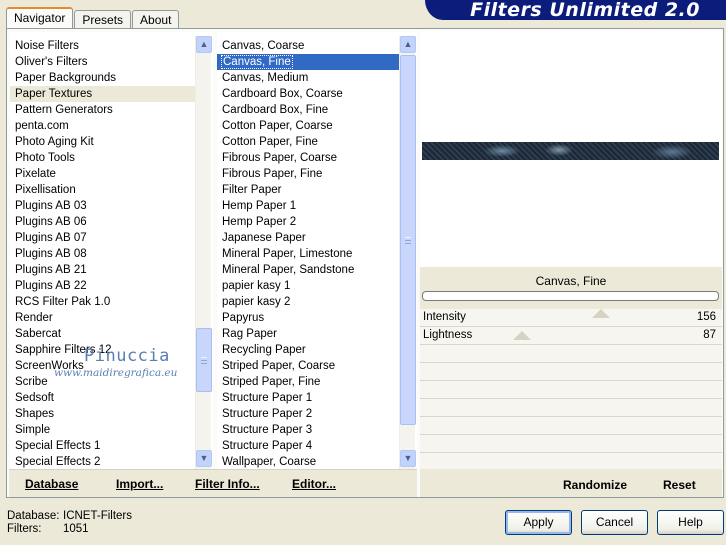 The image size is (726, 545). What do you see at coordinates (308, 446) in the screenshot?
I see `filter-item: Structure Paper 4` at bounding box center [308, 446].